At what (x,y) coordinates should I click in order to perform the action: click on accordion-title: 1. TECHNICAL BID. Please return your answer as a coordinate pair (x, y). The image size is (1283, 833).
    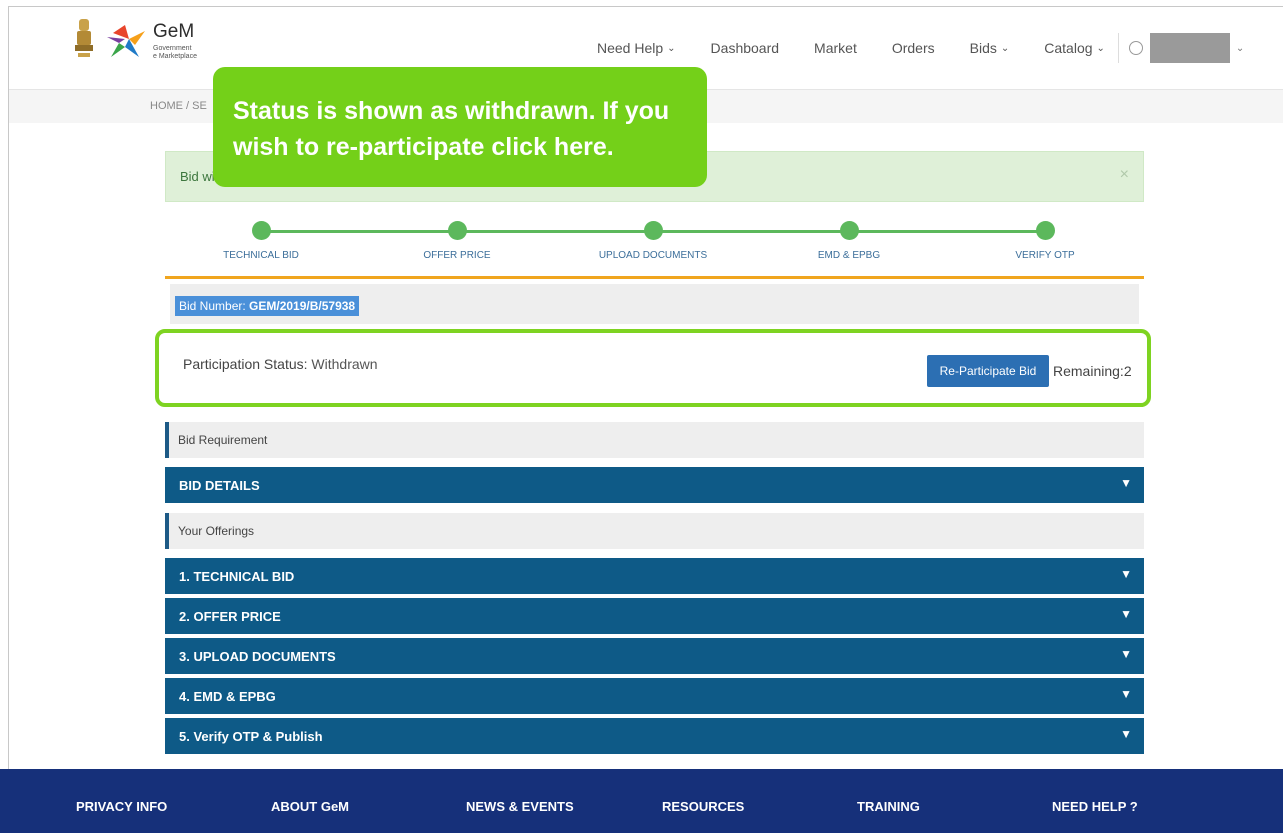
    Looking at the image, I should click on (237, 576).